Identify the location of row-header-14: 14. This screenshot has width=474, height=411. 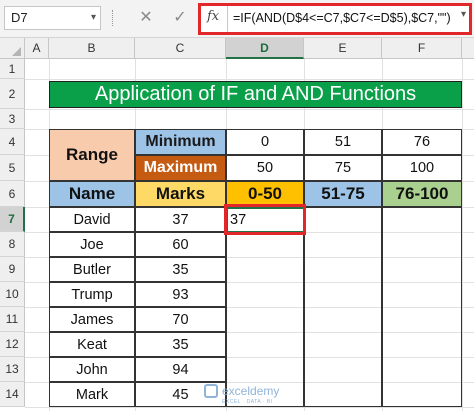
(12, 394).